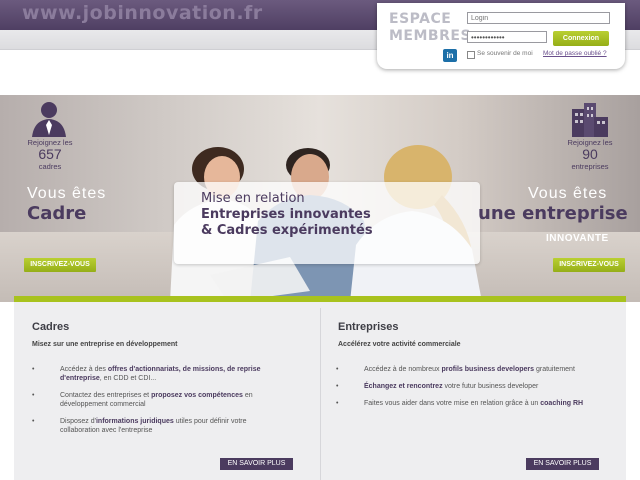 Image resolution: width=640 pixels, height=480 pixels. I want to click on cadre-title: Cadre, so click(57, 213).